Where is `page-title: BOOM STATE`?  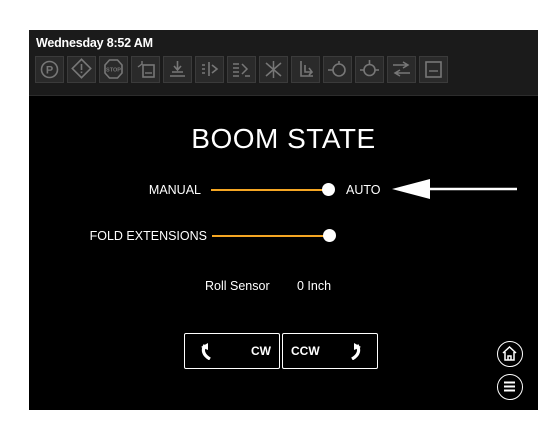
page-title: BOOM STATE is located at coordinates (283, 138).